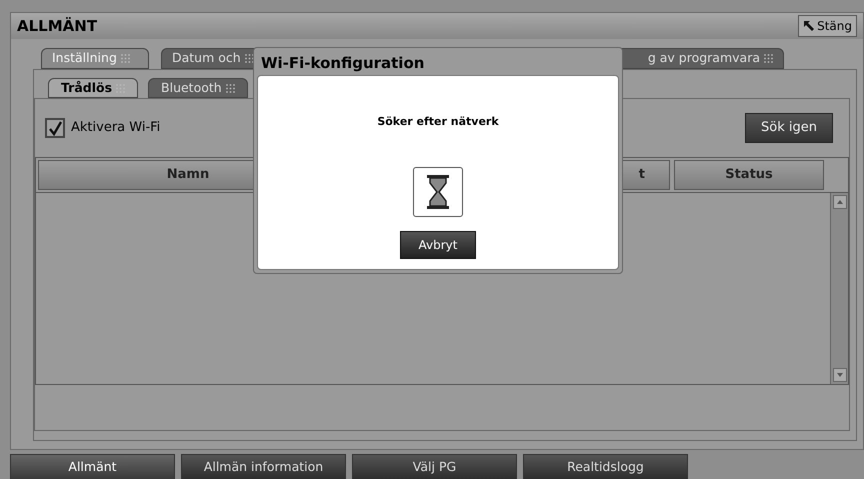 This screenshot has height=479, width=864. Describe the element at coordinates (749, 175) in the screenshot. I see `column-header: Status` at that location.